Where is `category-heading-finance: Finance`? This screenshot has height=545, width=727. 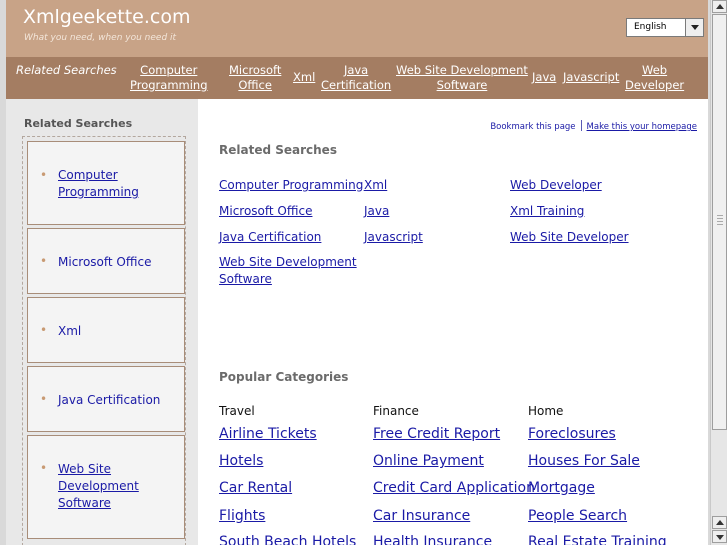 category-heading-finance: Finance is located at coordinates (396, 411).